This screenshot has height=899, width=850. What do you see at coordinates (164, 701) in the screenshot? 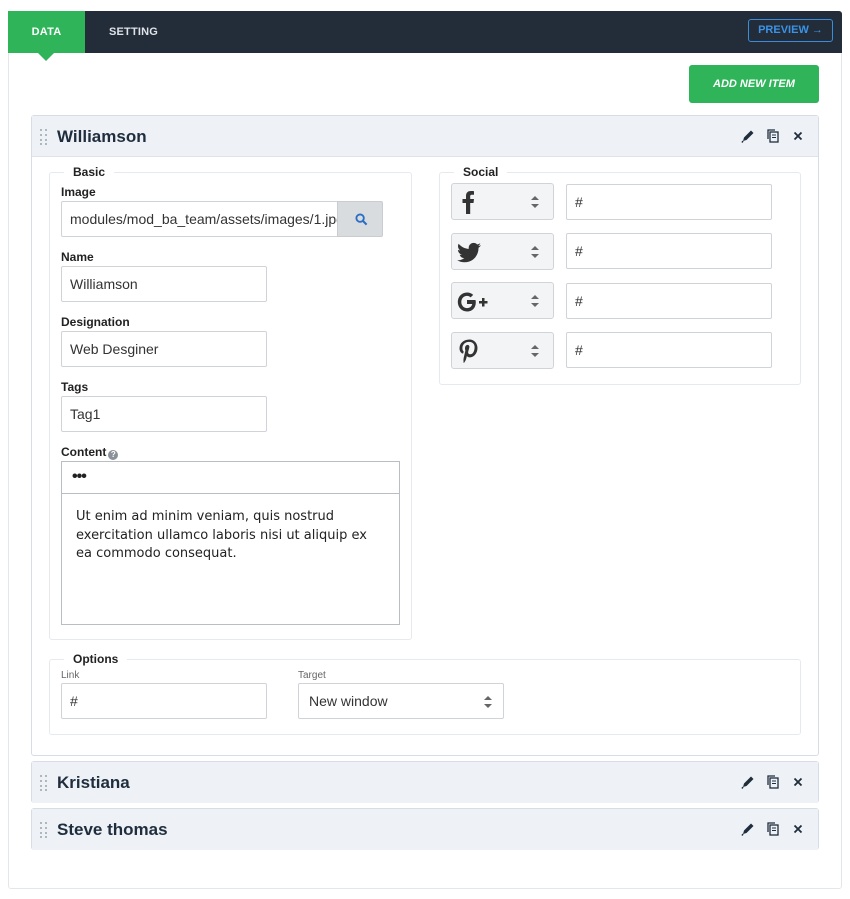
I see `link-input: #` at bounding box center [164, 701].